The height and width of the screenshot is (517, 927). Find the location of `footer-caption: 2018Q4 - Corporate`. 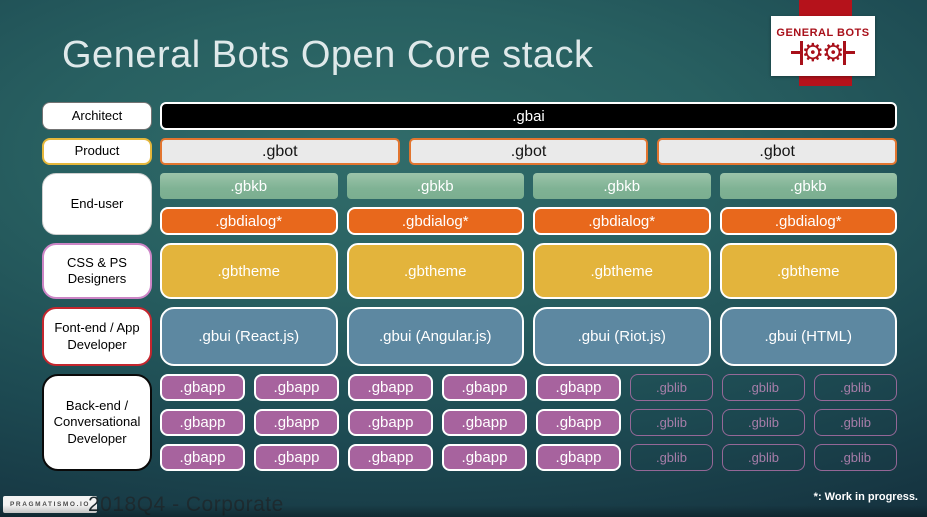

footer-caption: 2018Q4 - Corporate is located at coordinates (186, 504).